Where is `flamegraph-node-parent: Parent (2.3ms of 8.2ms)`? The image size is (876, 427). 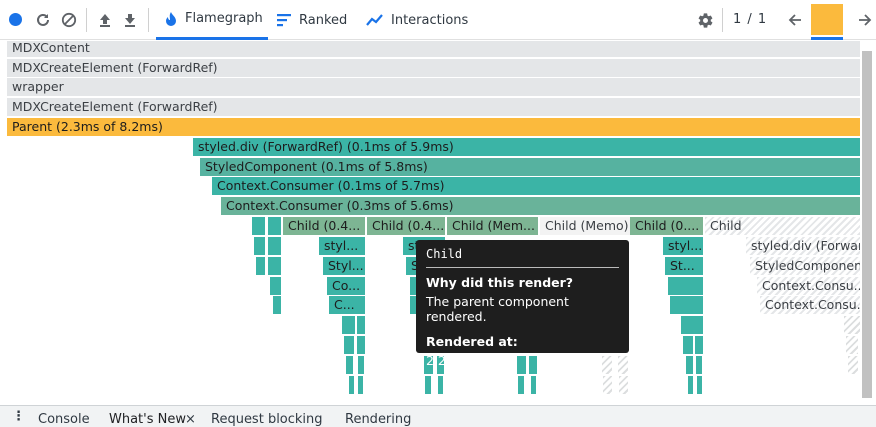 flamegraph-node-parent: Parent (2.3ms of 8.2ms) is located at coordinates (433, 127).